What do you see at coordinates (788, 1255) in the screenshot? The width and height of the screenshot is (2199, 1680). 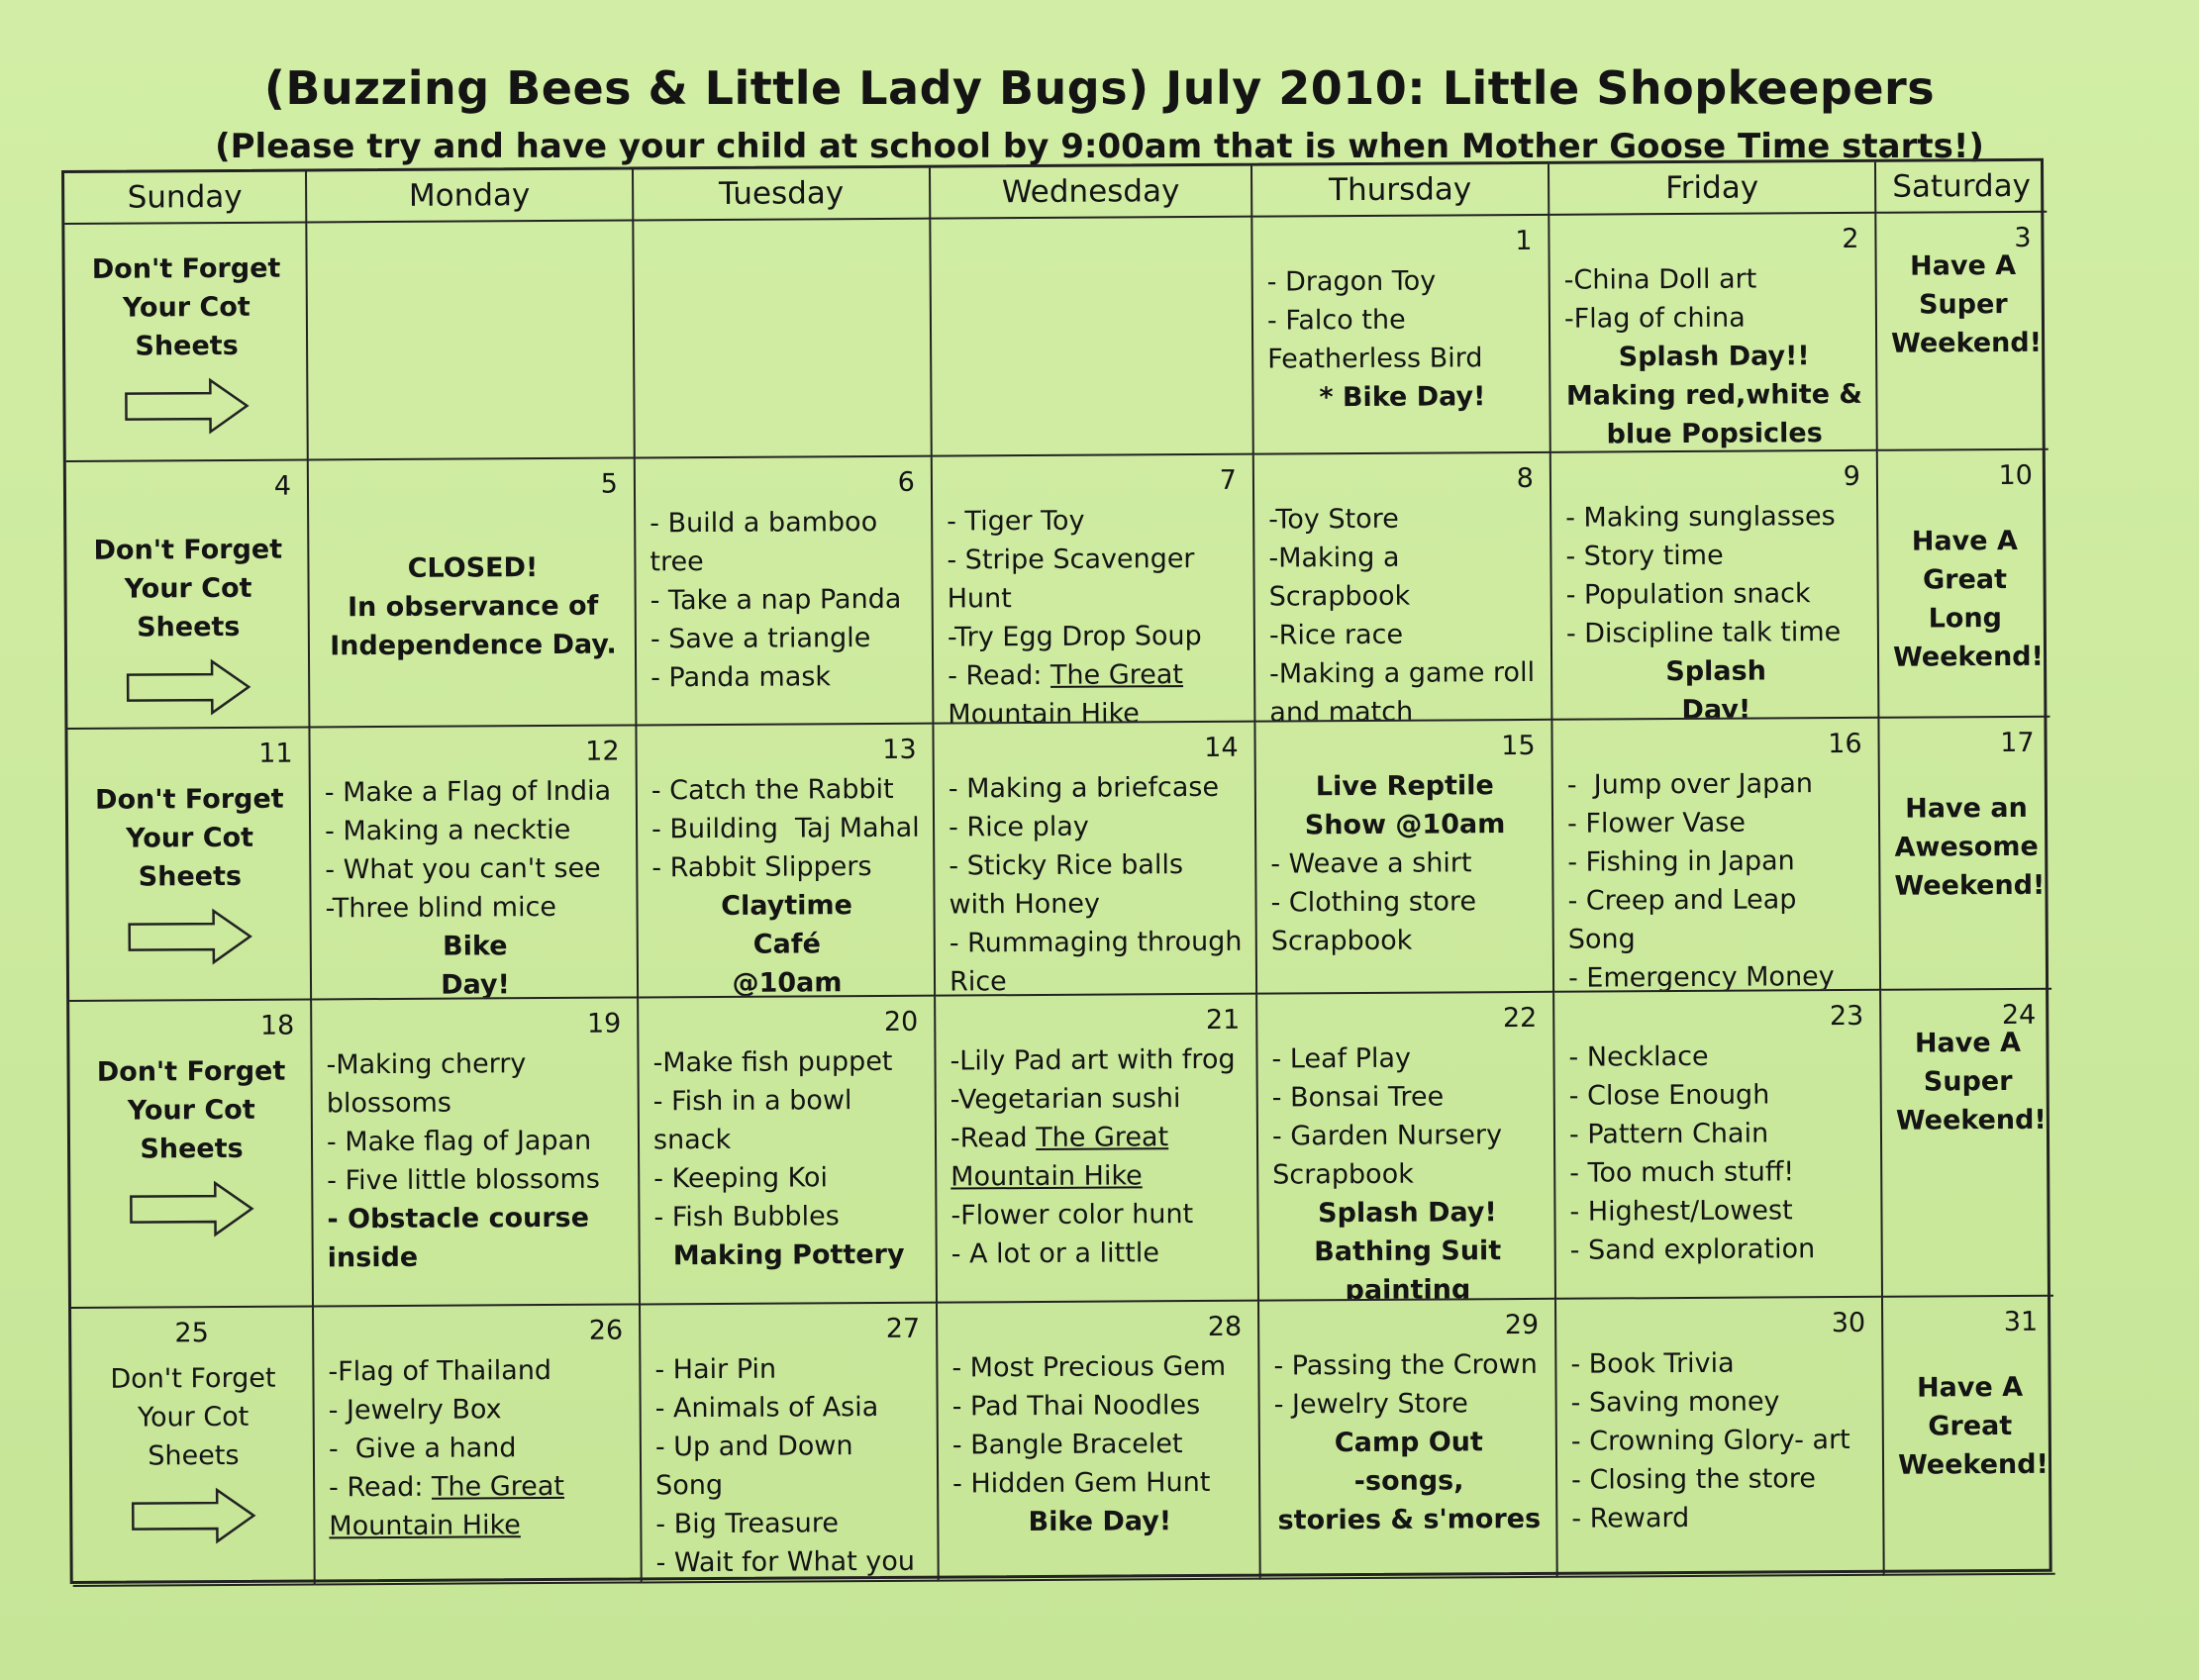 I see `event-highlight: Making Pottery` at bounding box center [788, 1255].